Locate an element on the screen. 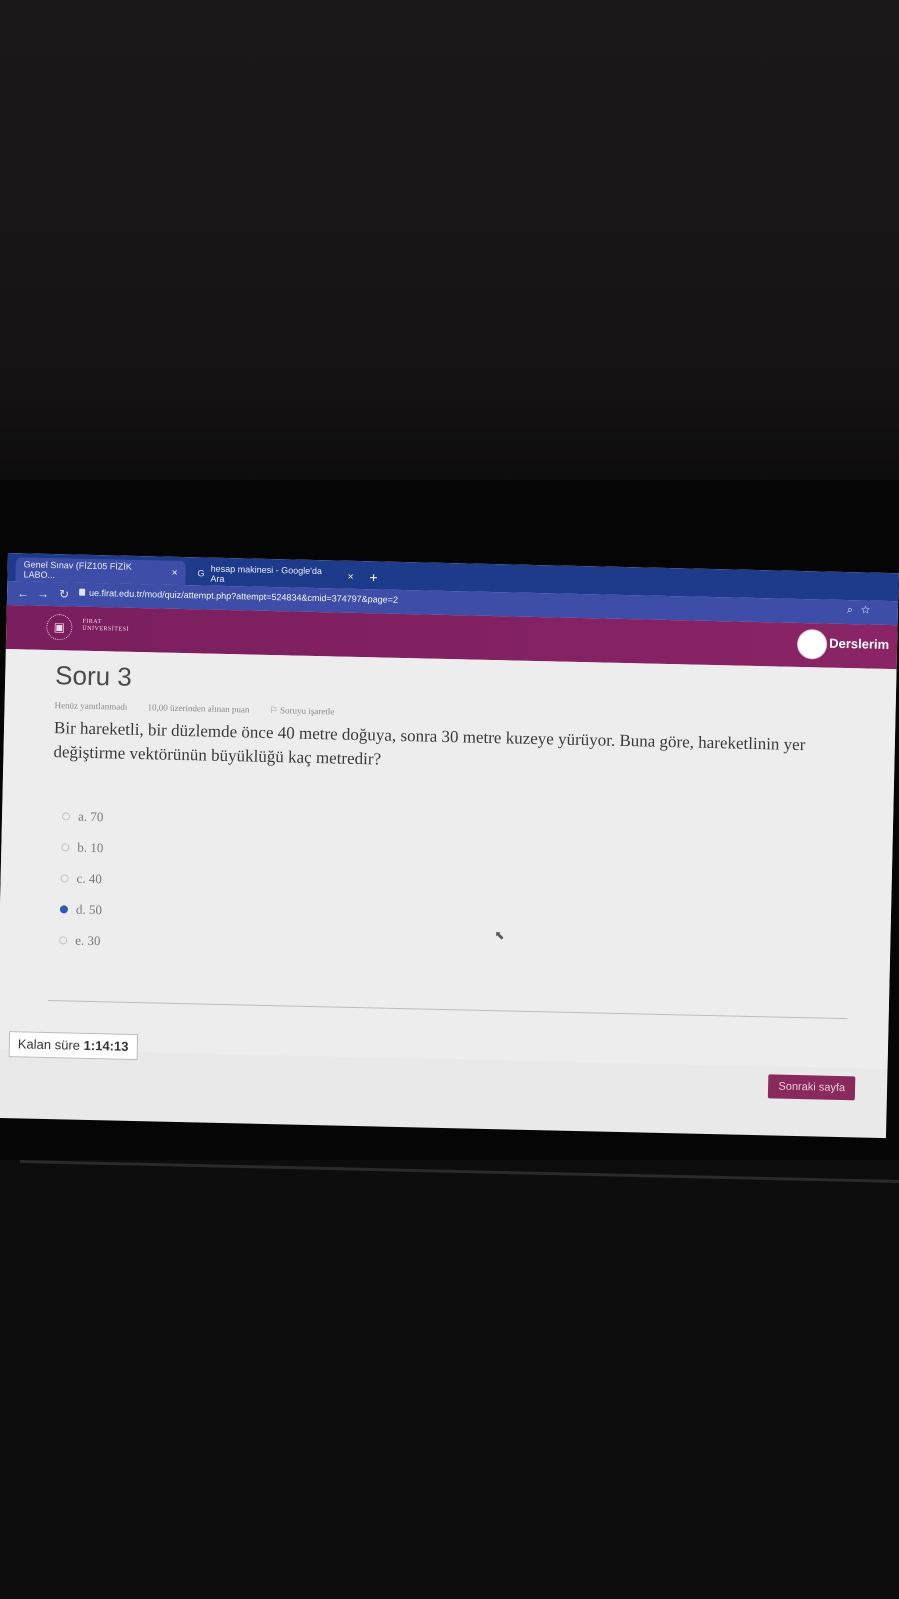 The height and width of the screenshot is (1599, 899). reload-icon: ↻ is located at coordinates (64, 594).